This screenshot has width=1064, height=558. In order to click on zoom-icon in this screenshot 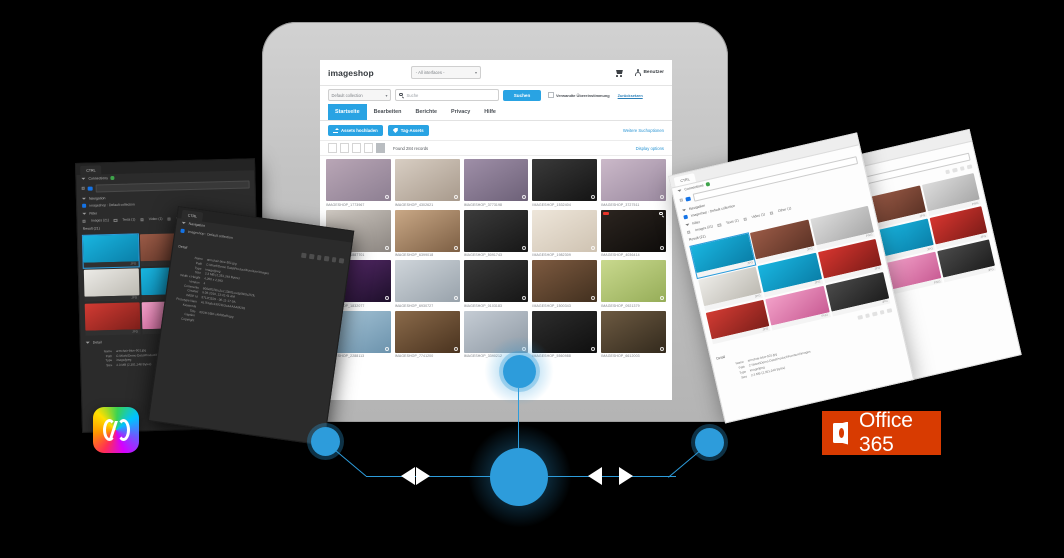, I will do `click(661, 214)`.